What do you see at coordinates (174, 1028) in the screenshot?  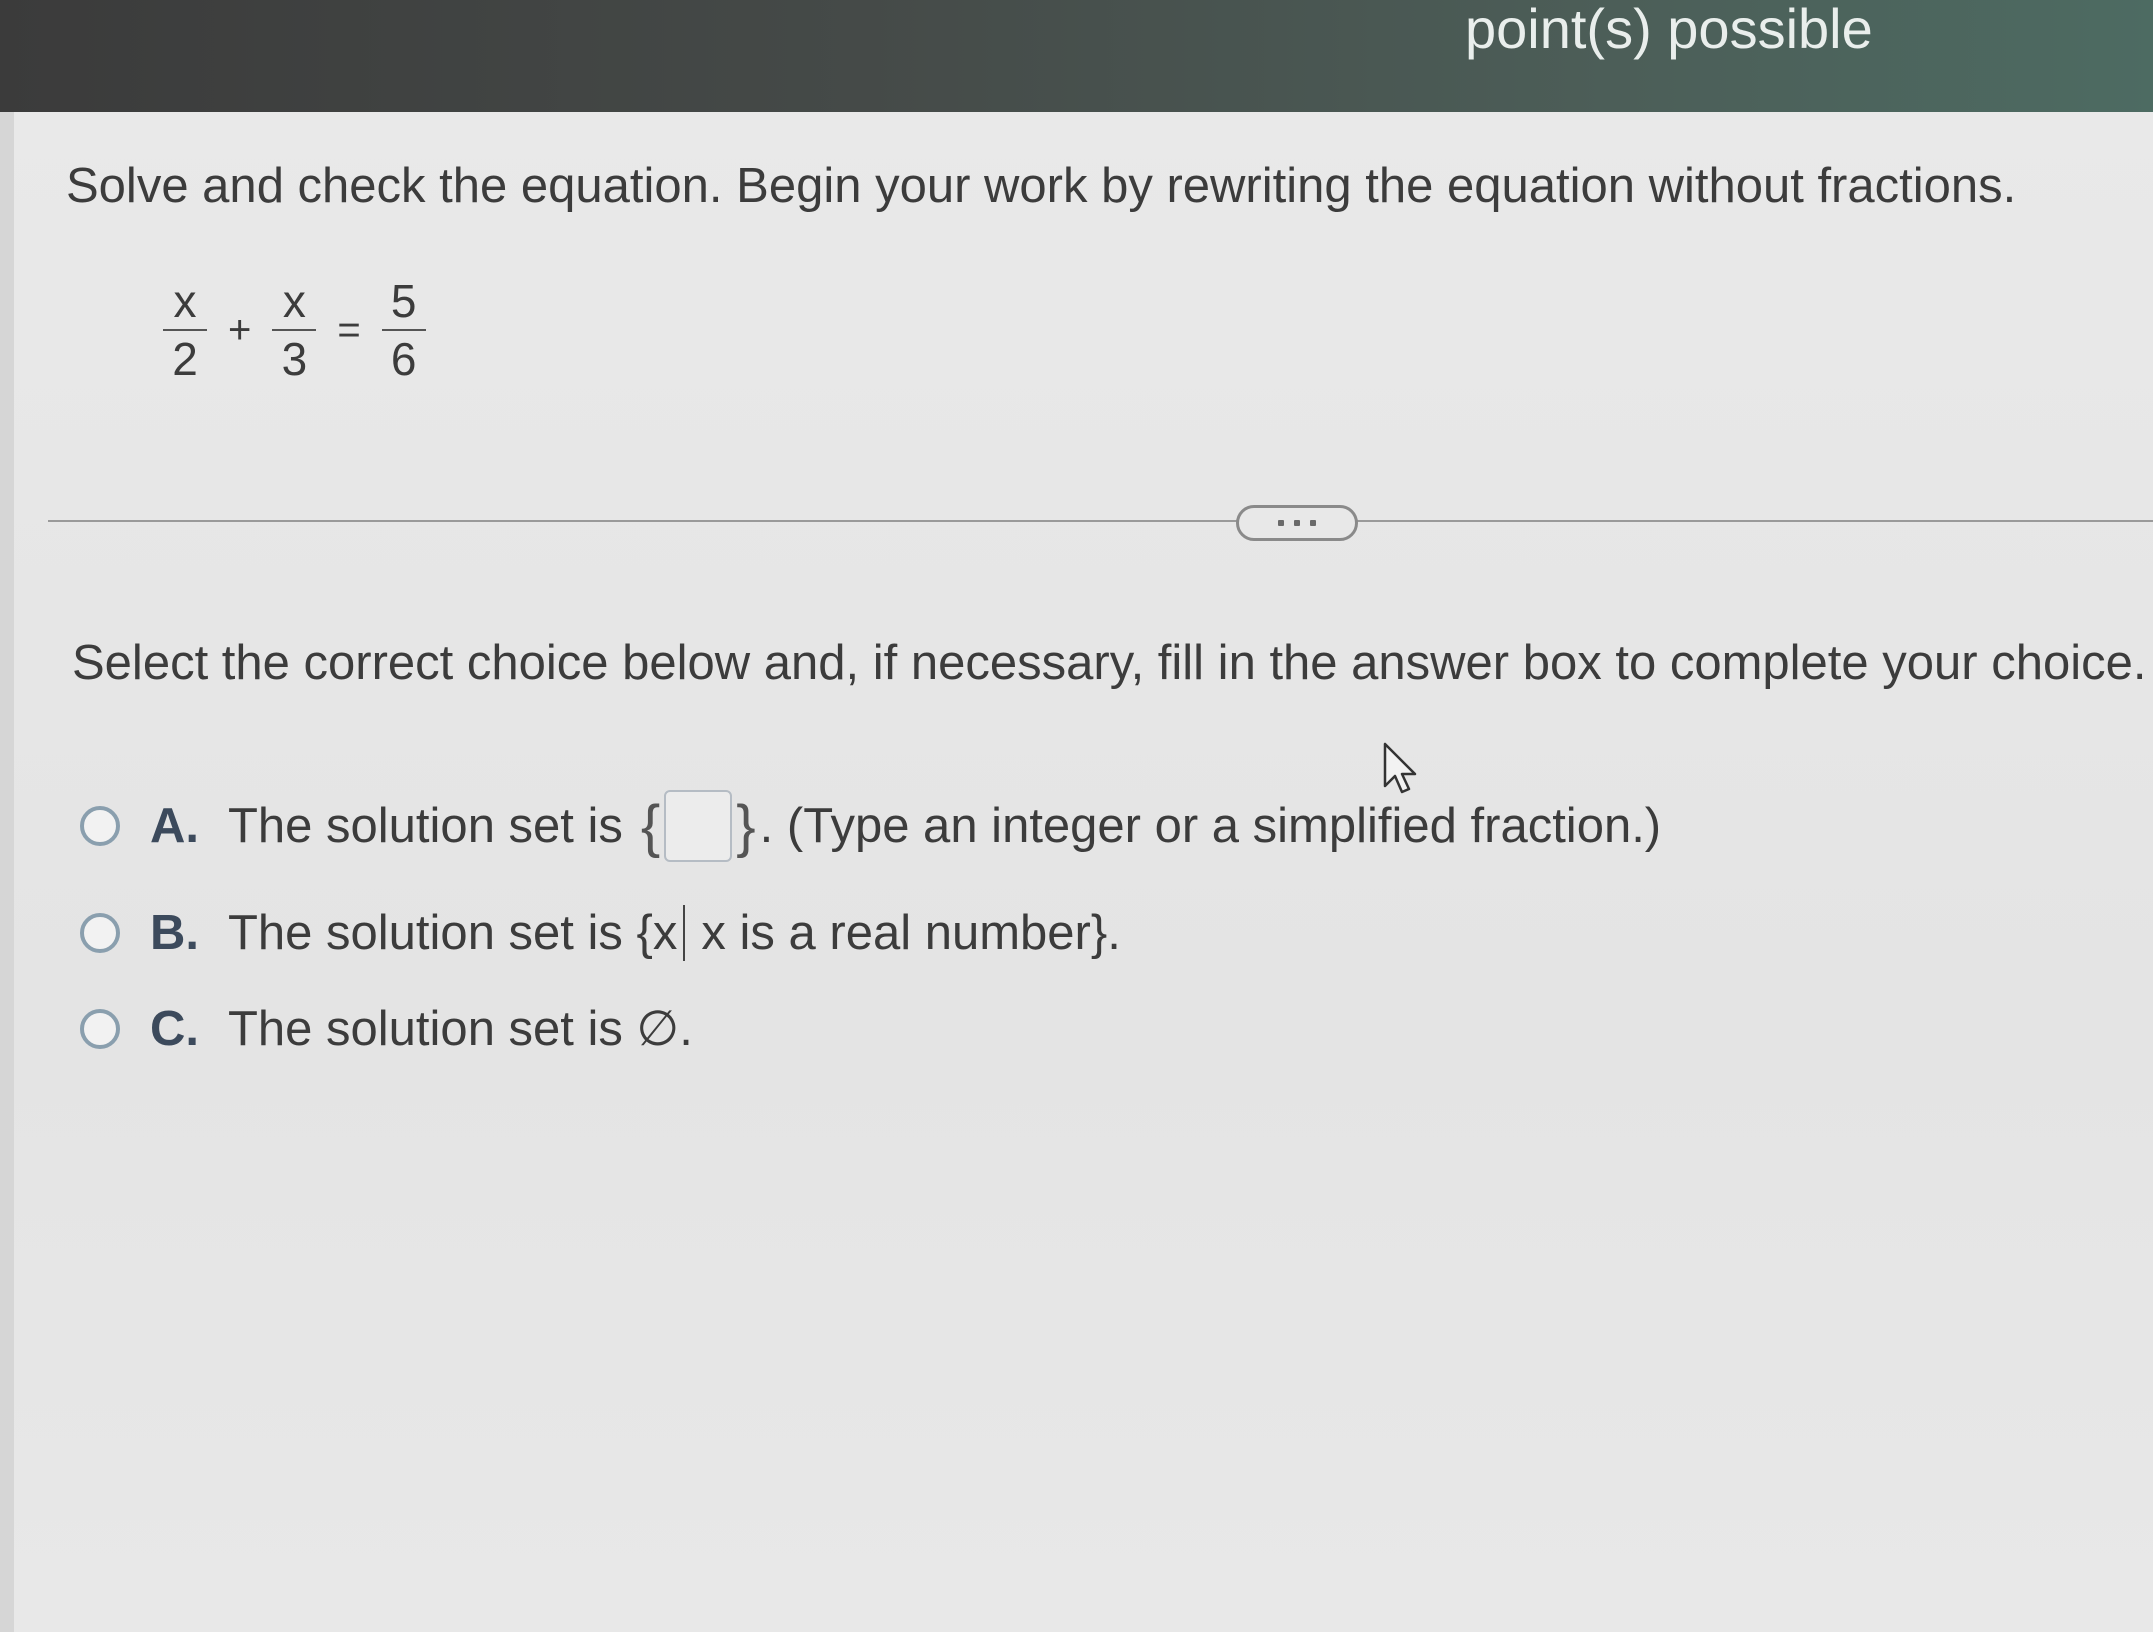 I see `choice-letter: C.` at bounding box center [174, 1028].